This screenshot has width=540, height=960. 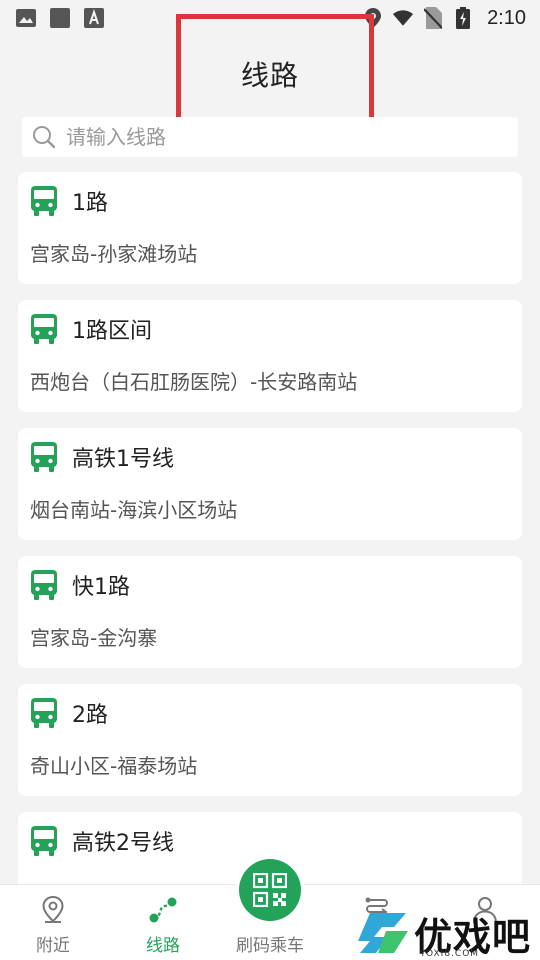 What do you see at coordinates (276, 137) in the screenshot?
I see `search-input` at bounding box center [276, 137].